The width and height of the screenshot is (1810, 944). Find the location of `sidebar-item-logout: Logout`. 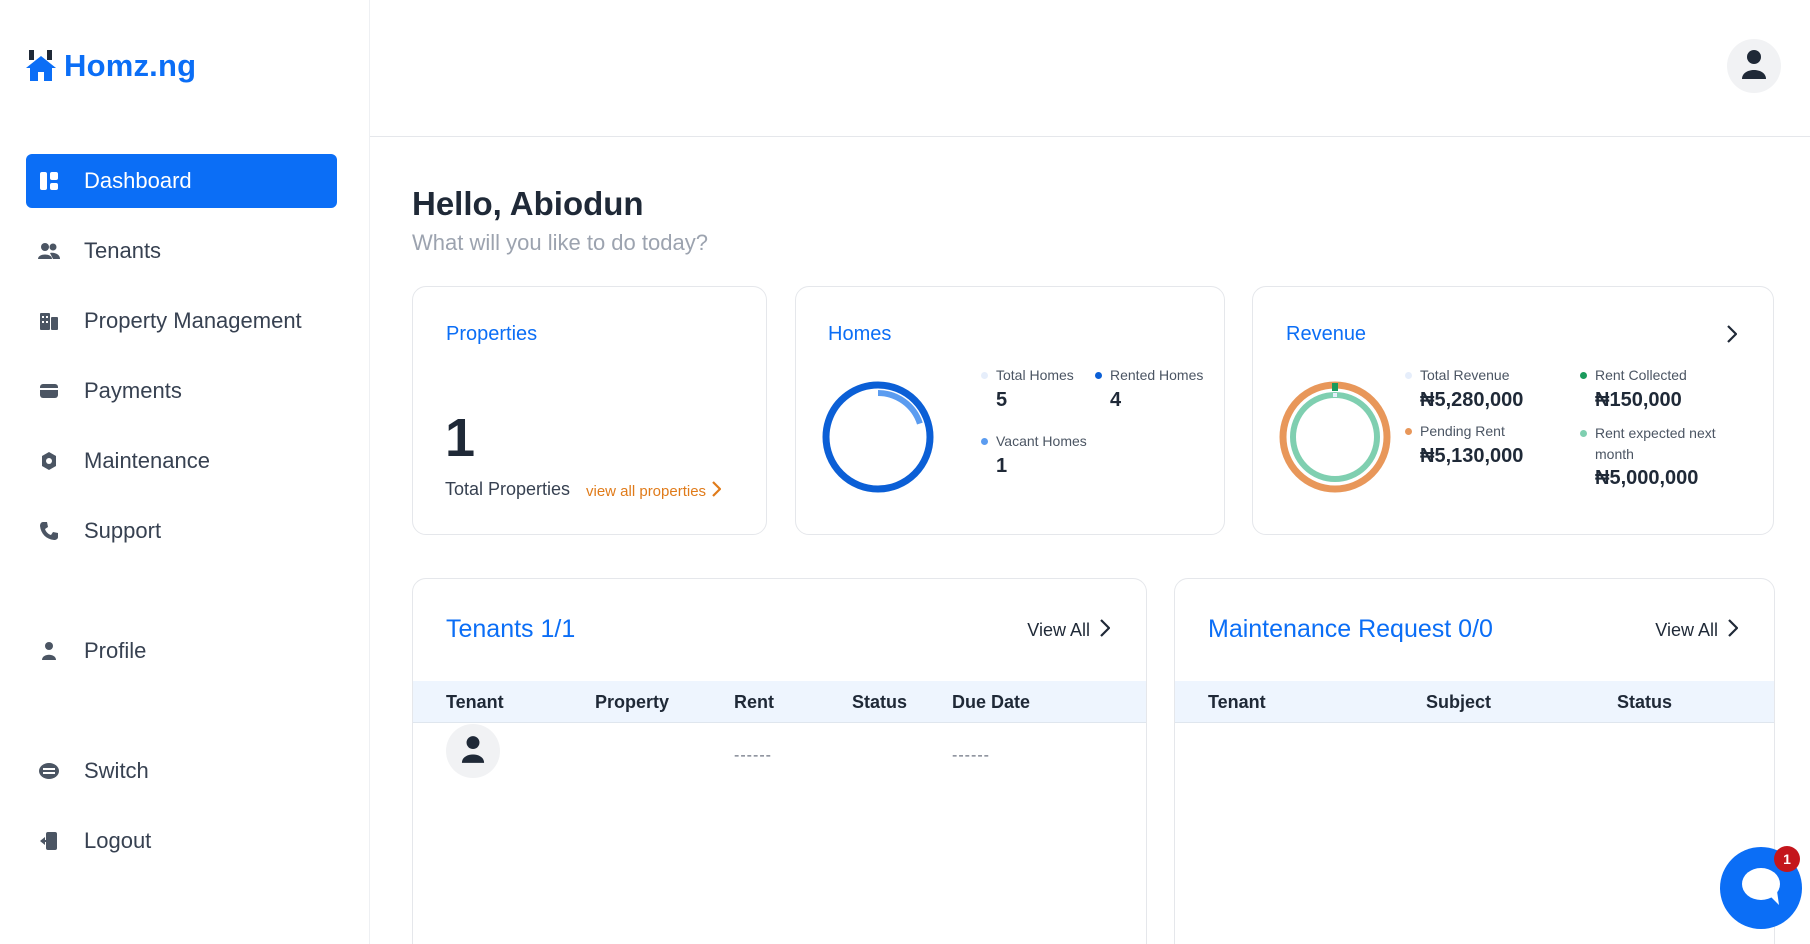

sidebar-item-logout: Logout is located at coordinates (181, 841).